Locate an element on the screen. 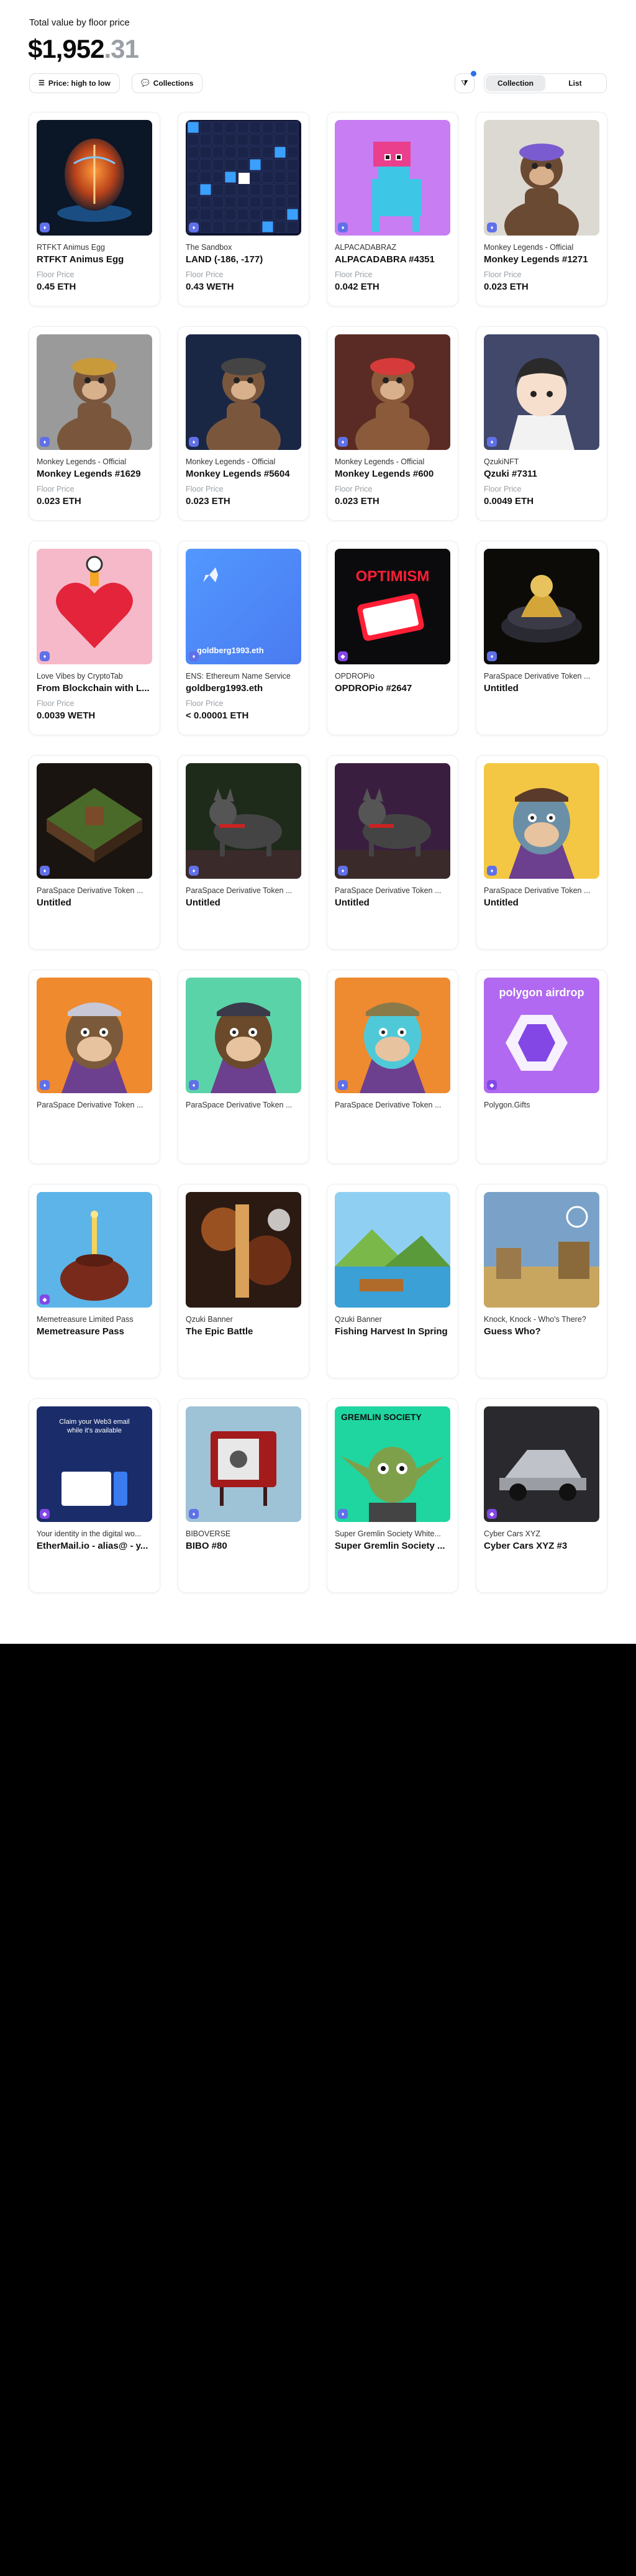  sort-button: ☰ Price: high to low is located at coordinates (74, 83).